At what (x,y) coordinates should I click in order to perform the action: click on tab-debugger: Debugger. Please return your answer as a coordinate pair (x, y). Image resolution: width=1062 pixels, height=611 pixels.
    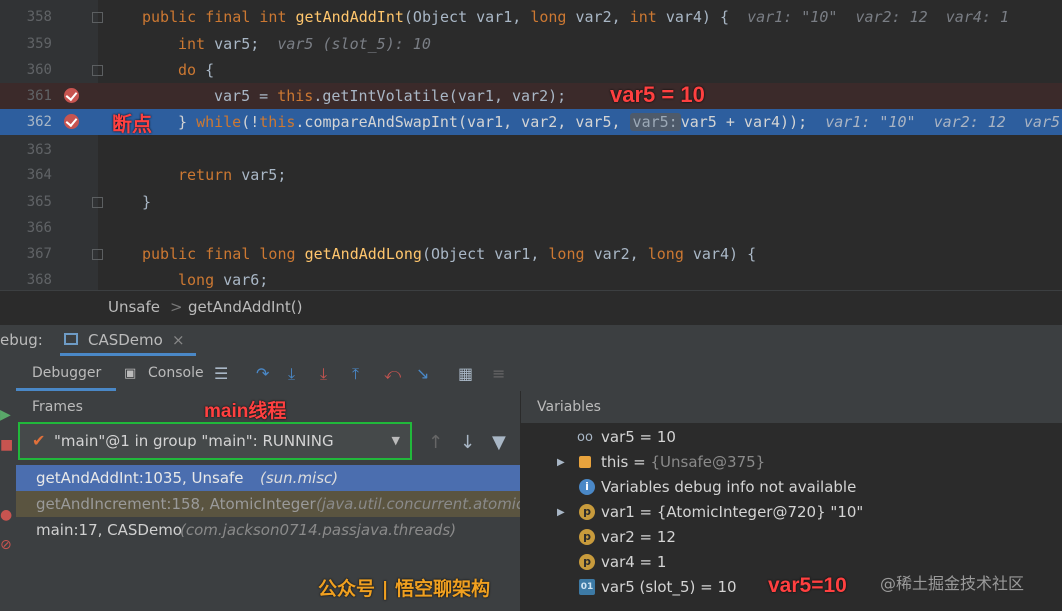
    Looking at the image, I should click on (66, 373).